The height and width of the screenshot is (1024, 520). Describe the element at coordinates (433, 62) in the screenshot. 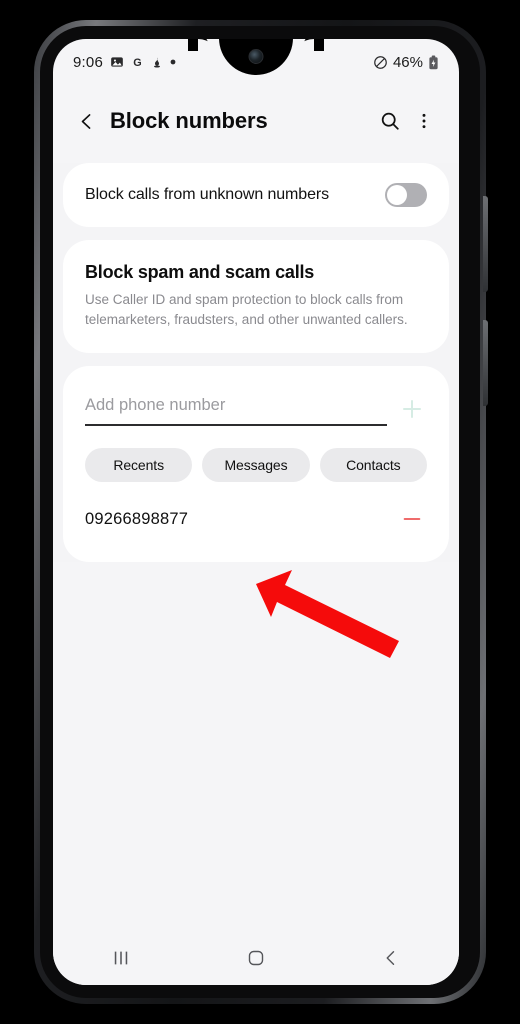

I see `battery-charging-icon` at that location.